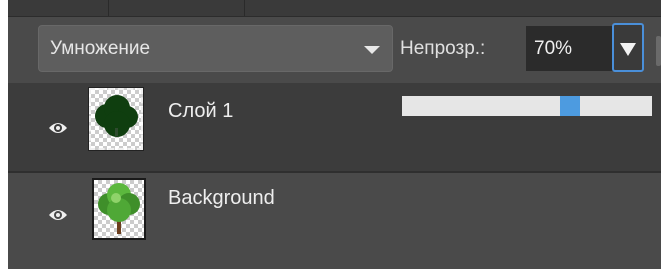 The height and width of the screenshot is (269, 661). Describe the element at coordinates (215, 48) in the screenshot. I see `blend-mode-dropdown: Умножение` at that location.